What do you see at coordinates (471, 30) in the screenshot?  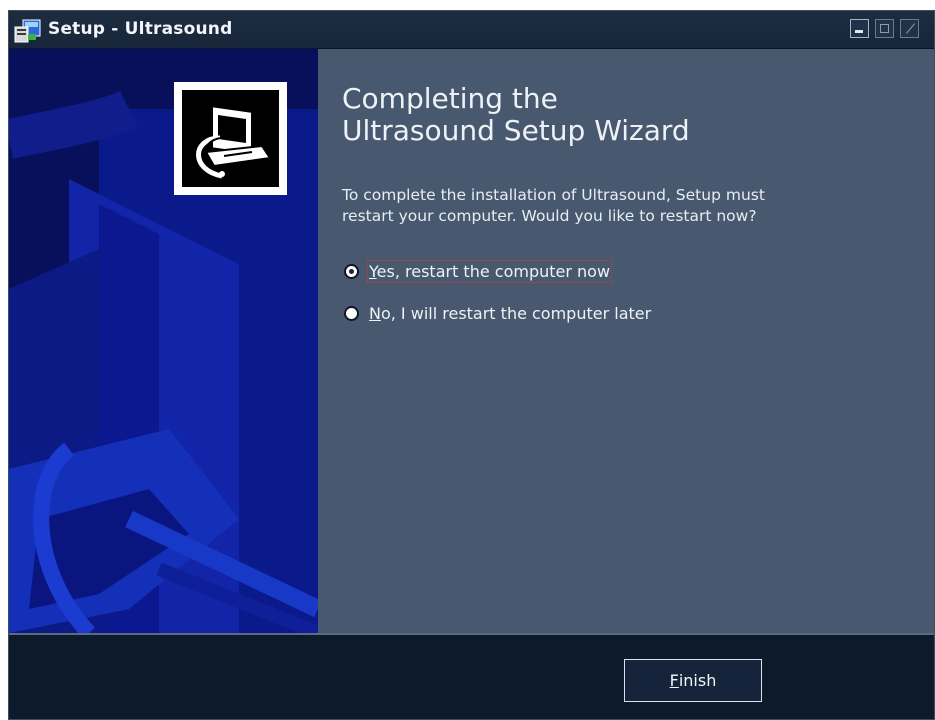 I see `title-bar: Setup - Ultrasound` at bounding box center [471, 30].